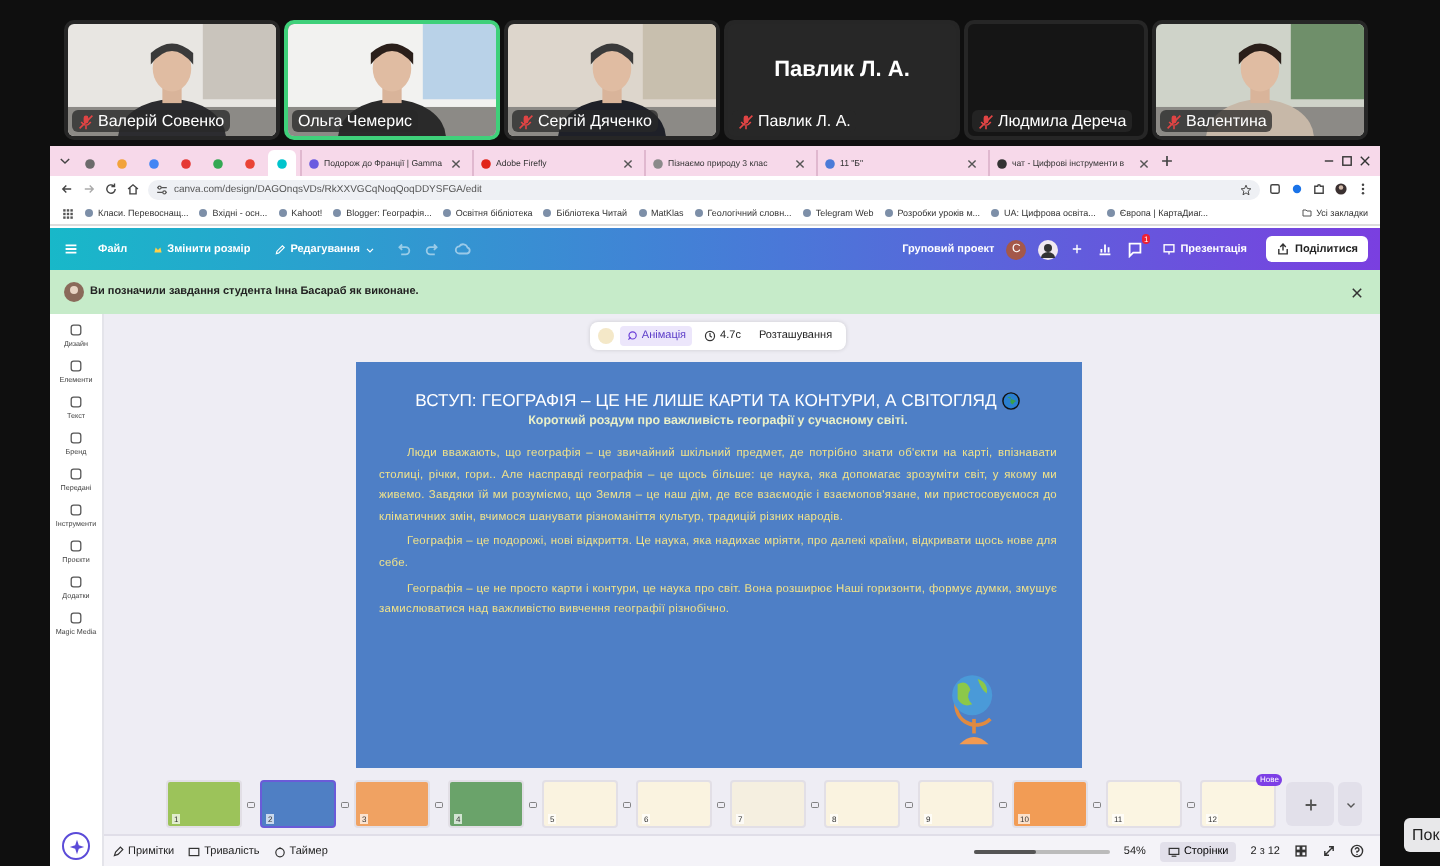 Image resolution: width=1440 pixels, height=866 pixels. What do you see at coordinates (1105, 249) in the screenshot?
I see `chart-icon` at bounding box center [1105, 249].